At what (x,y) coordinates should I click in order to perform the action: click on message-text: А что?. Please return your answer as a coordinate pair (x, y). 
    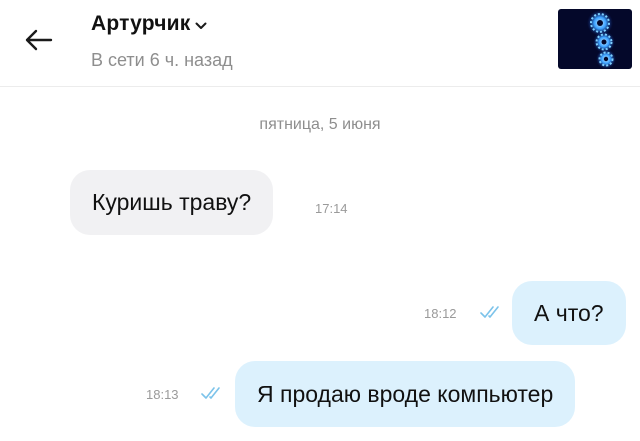
    Looking at the image, I should click on (569, 312).